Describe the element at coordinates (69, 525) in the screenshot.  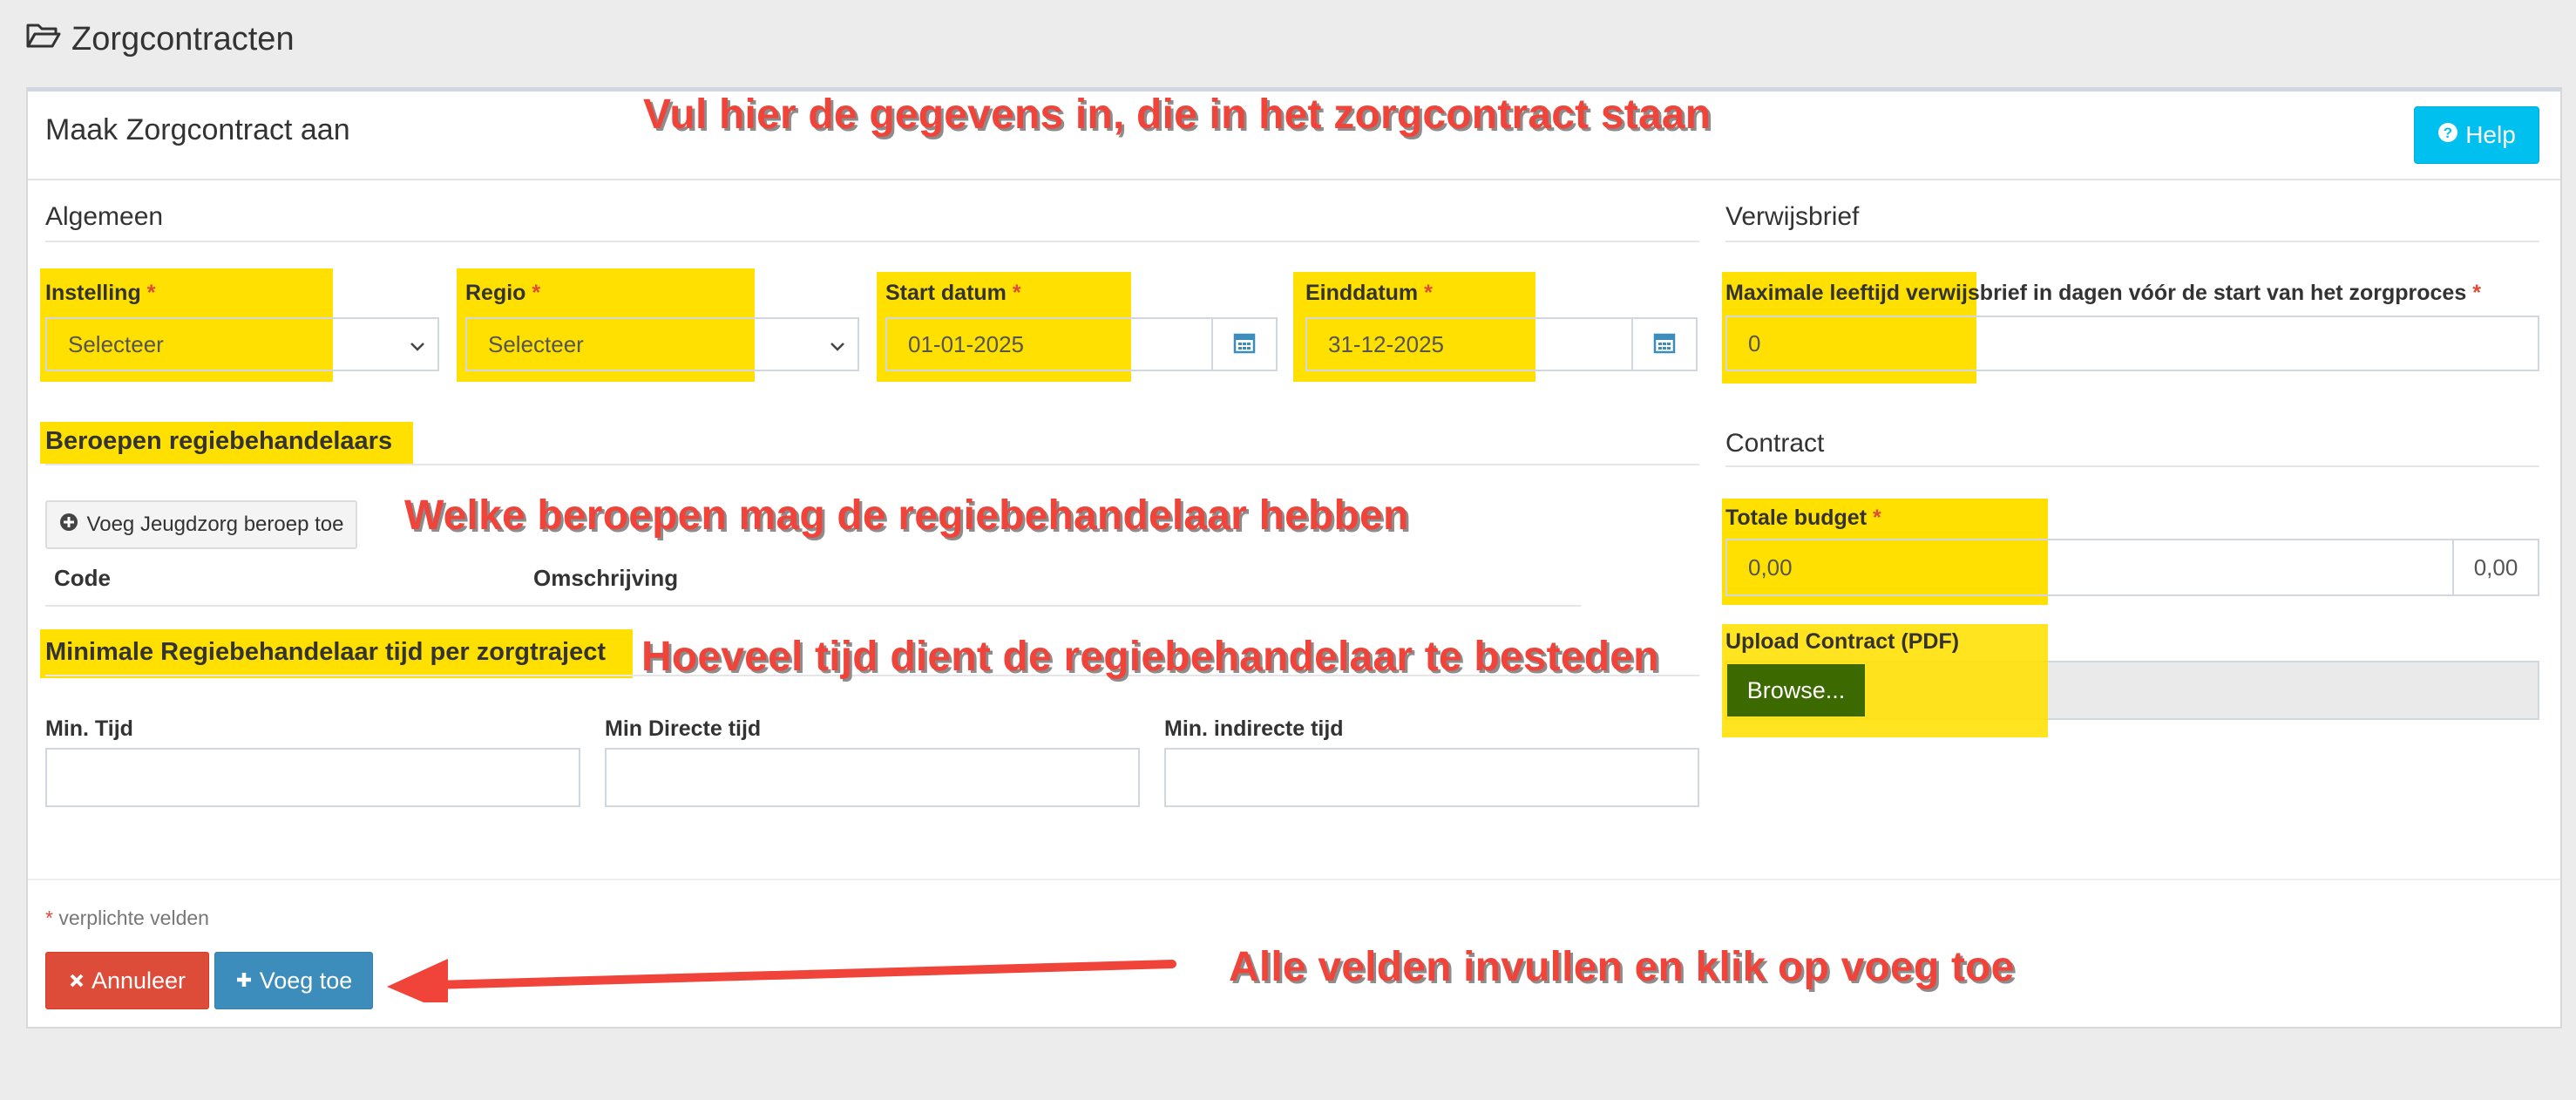
I see `plus-circle-icon` at that location.